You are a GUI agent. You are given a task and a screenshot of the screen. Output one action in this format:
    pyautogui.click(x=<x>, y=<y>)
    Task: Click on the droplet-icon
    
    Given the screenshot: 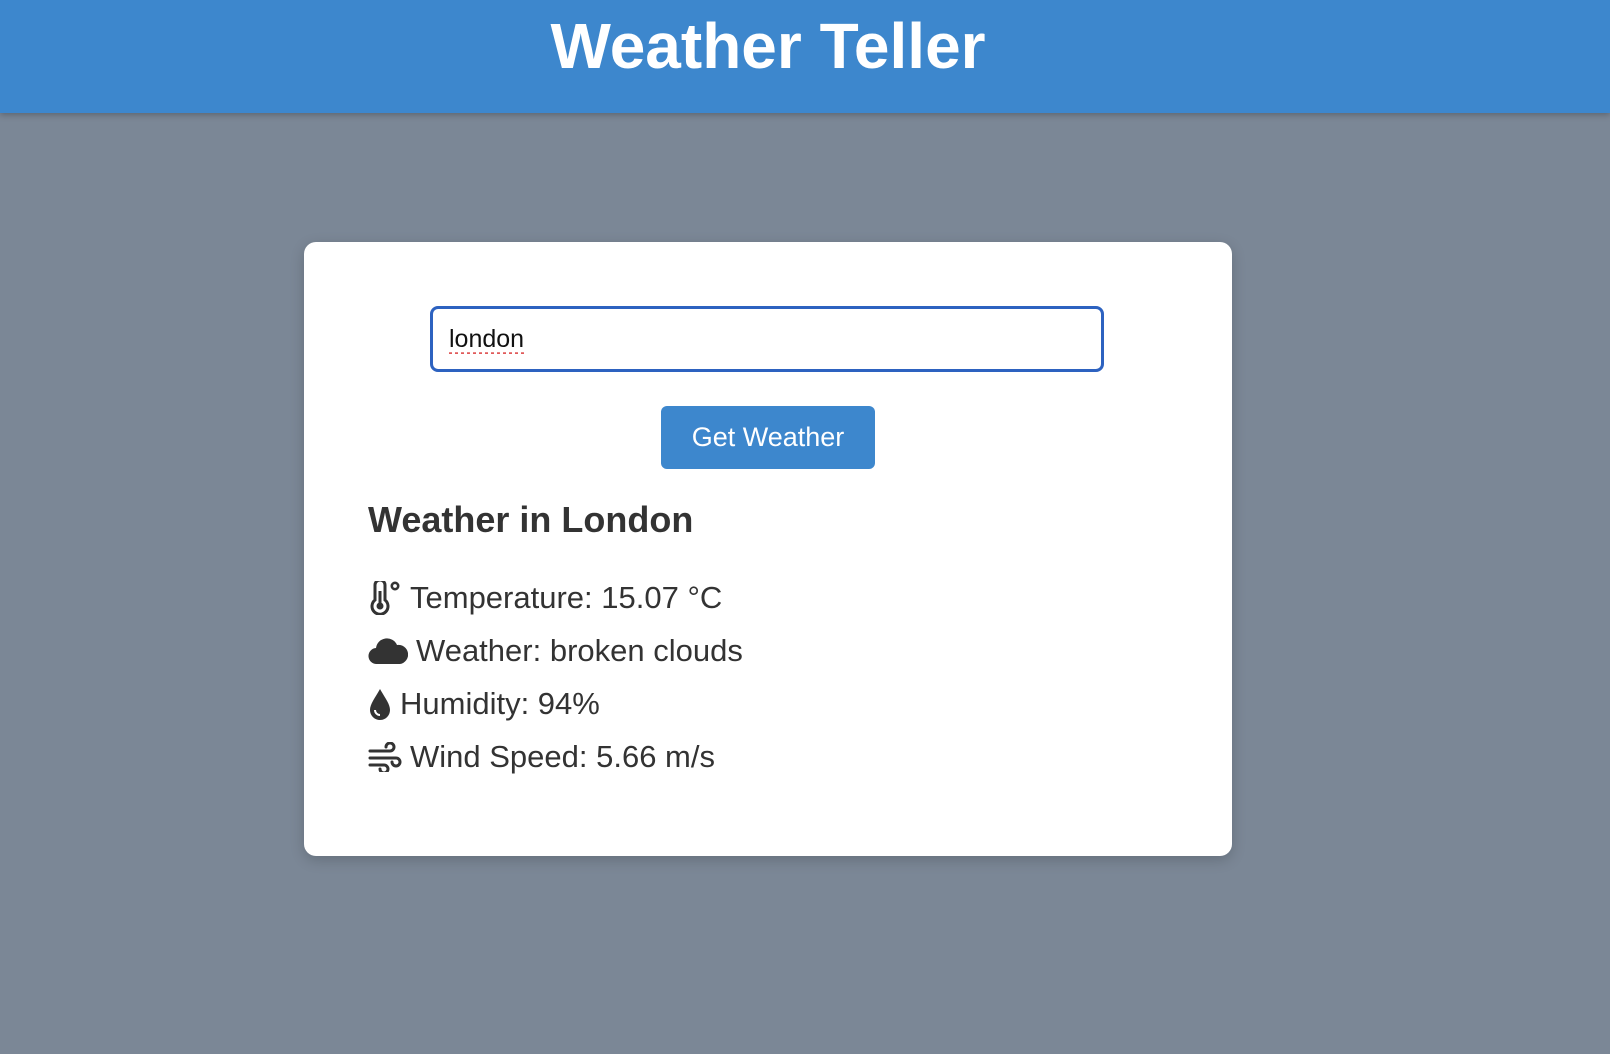 What is the action you would take?
    pyautogui.click(x=380, y=704)
    